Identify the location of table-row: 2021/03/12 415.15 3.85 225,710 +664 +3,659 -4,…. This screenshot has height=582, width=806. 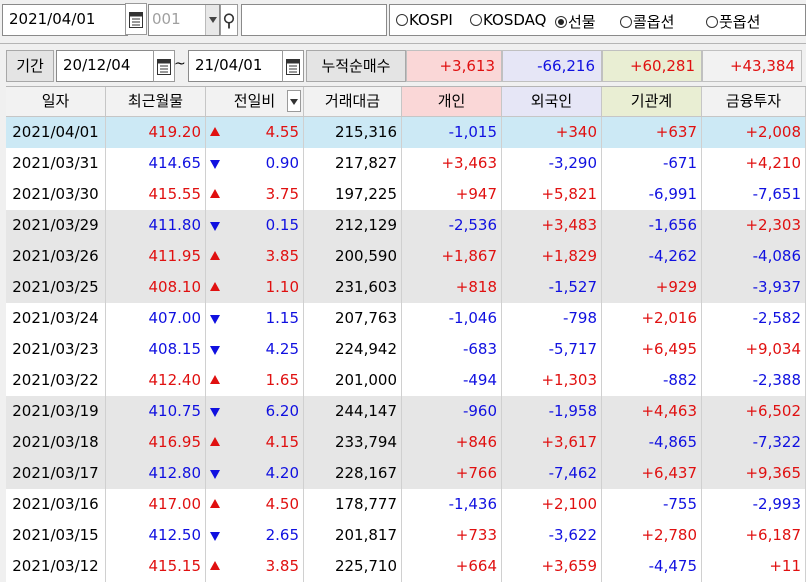
(406, 566).